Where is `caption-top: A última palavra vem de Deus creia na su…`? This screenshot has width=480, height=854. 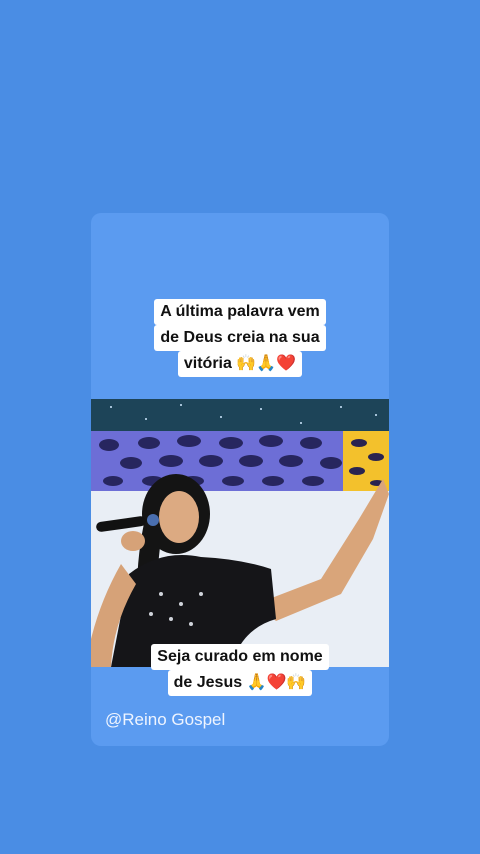
caption-top: A última palavra vem de Deus creia na su… is located at coordinates (240, 338).